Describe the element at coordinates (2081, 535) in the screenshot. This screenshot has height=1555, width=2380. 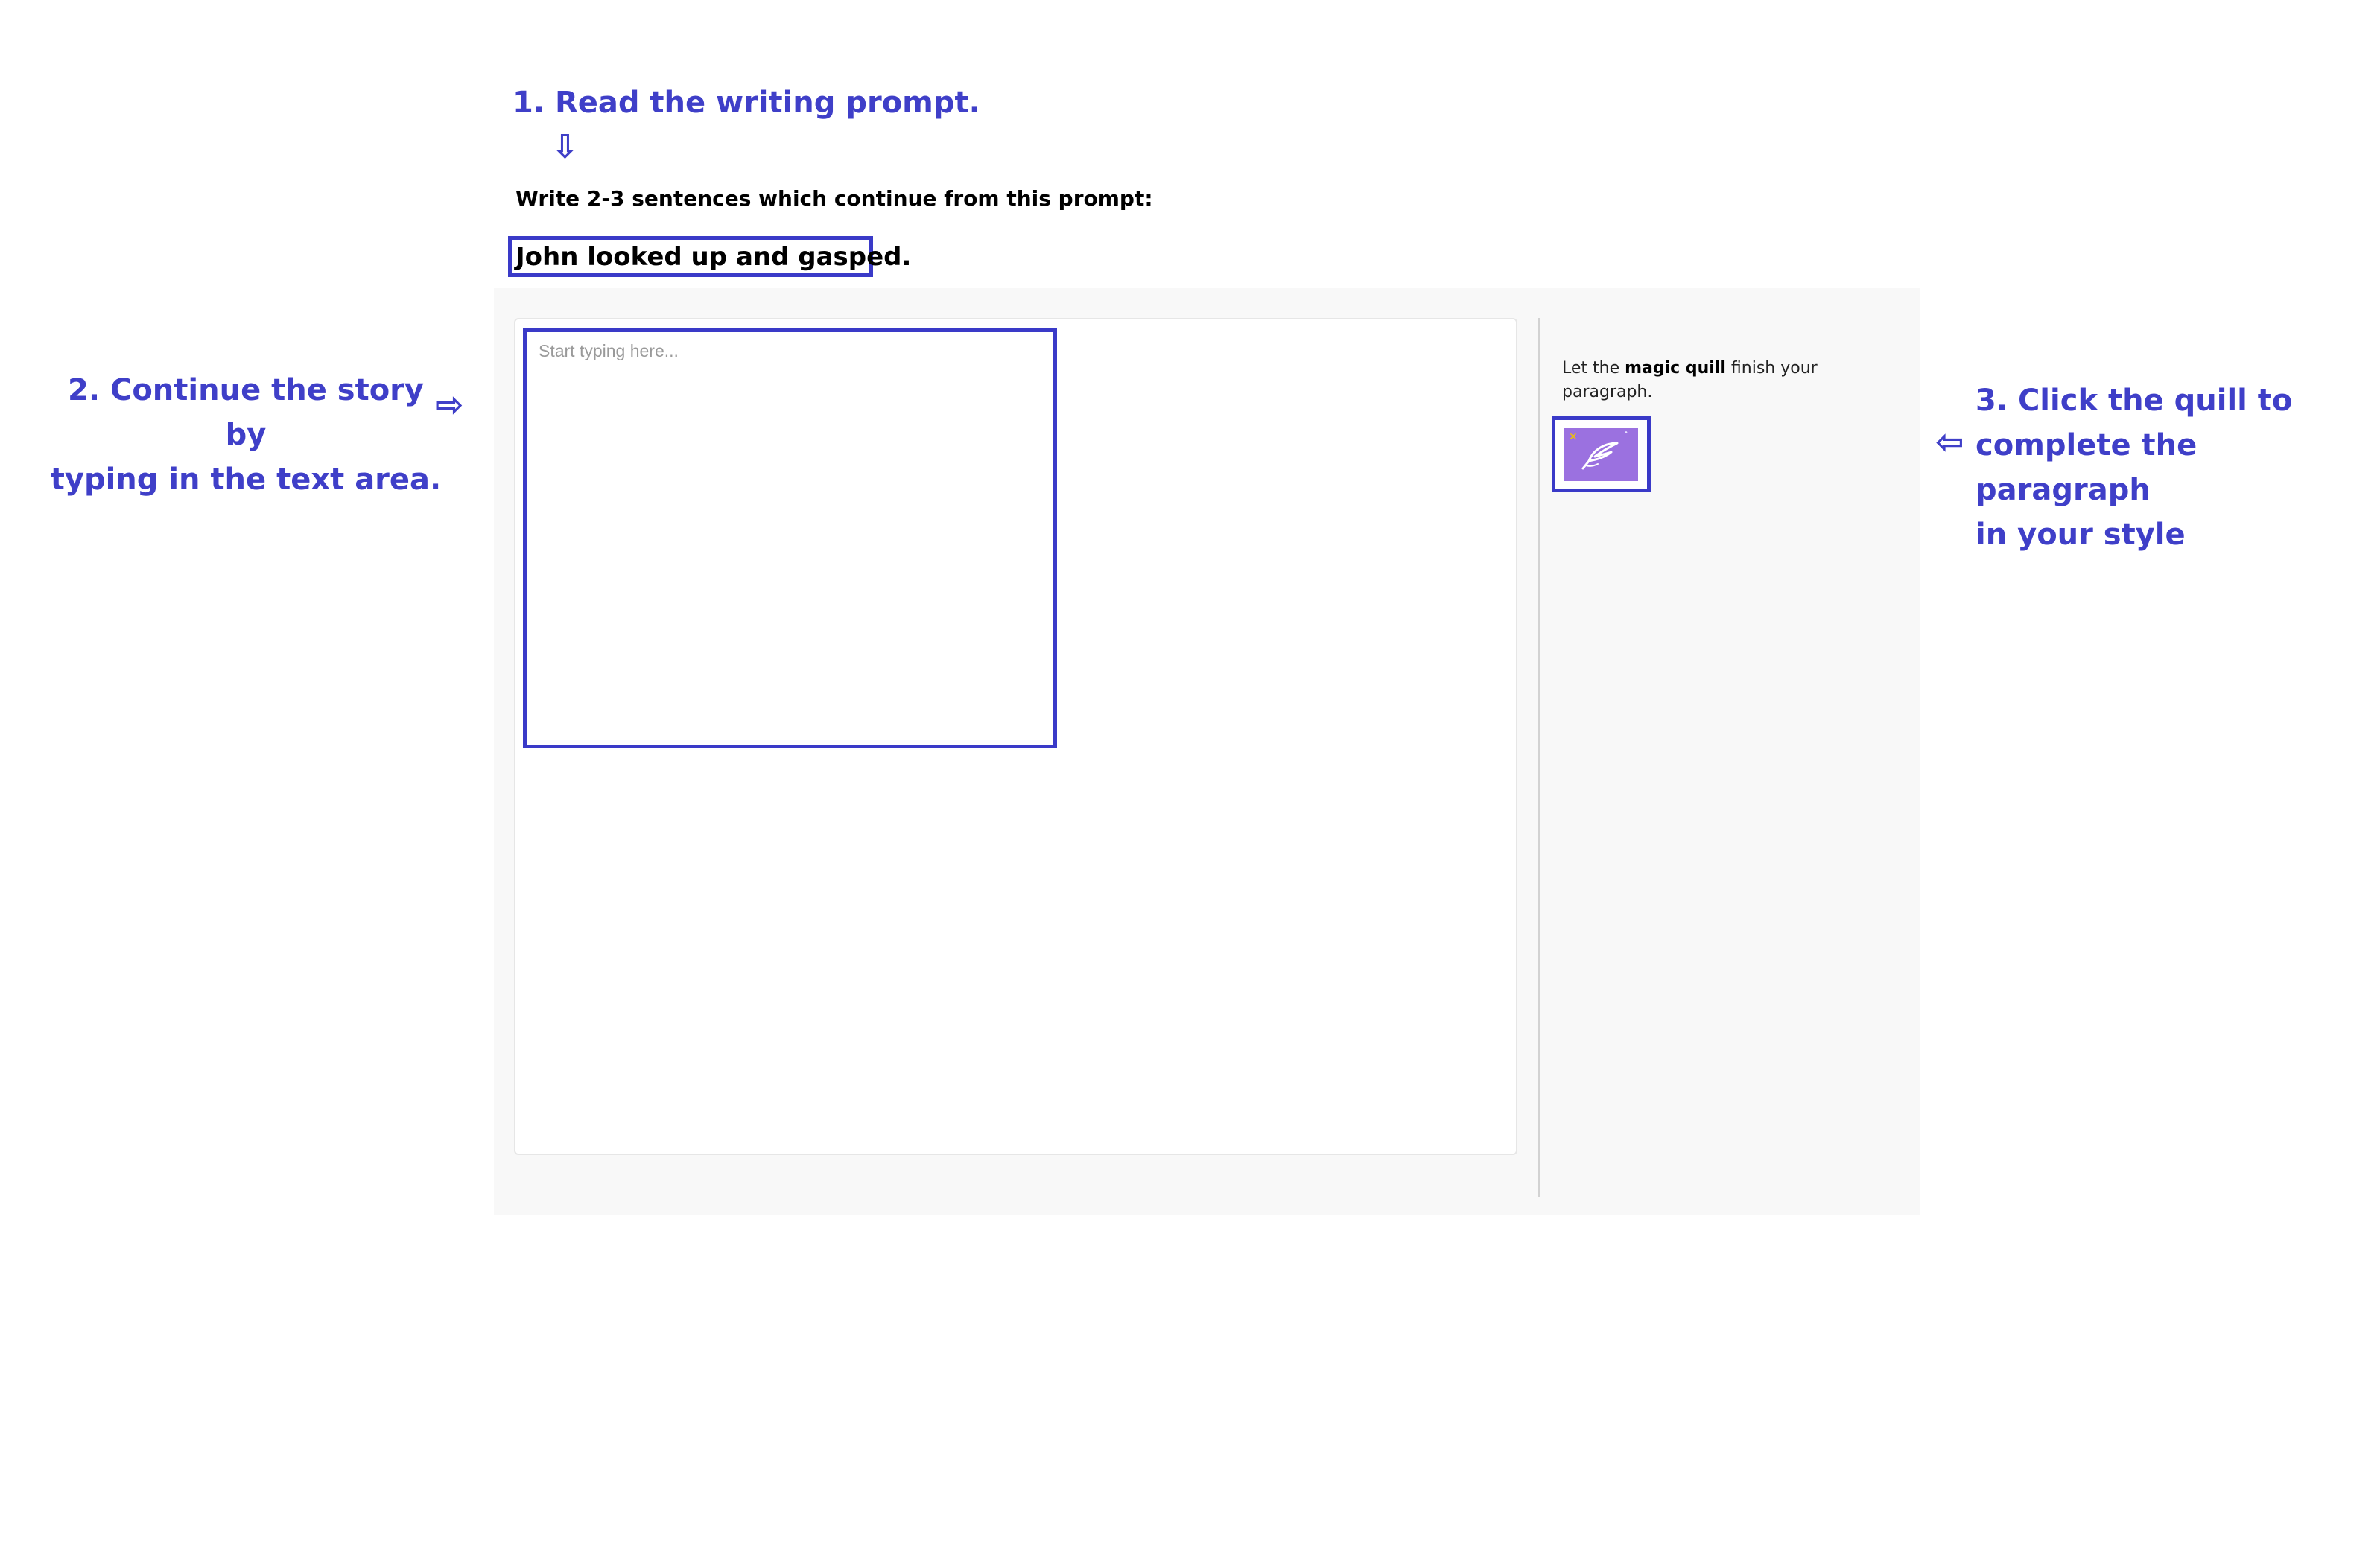
I see `annotation-step-3-line-3: in your style` at that location.